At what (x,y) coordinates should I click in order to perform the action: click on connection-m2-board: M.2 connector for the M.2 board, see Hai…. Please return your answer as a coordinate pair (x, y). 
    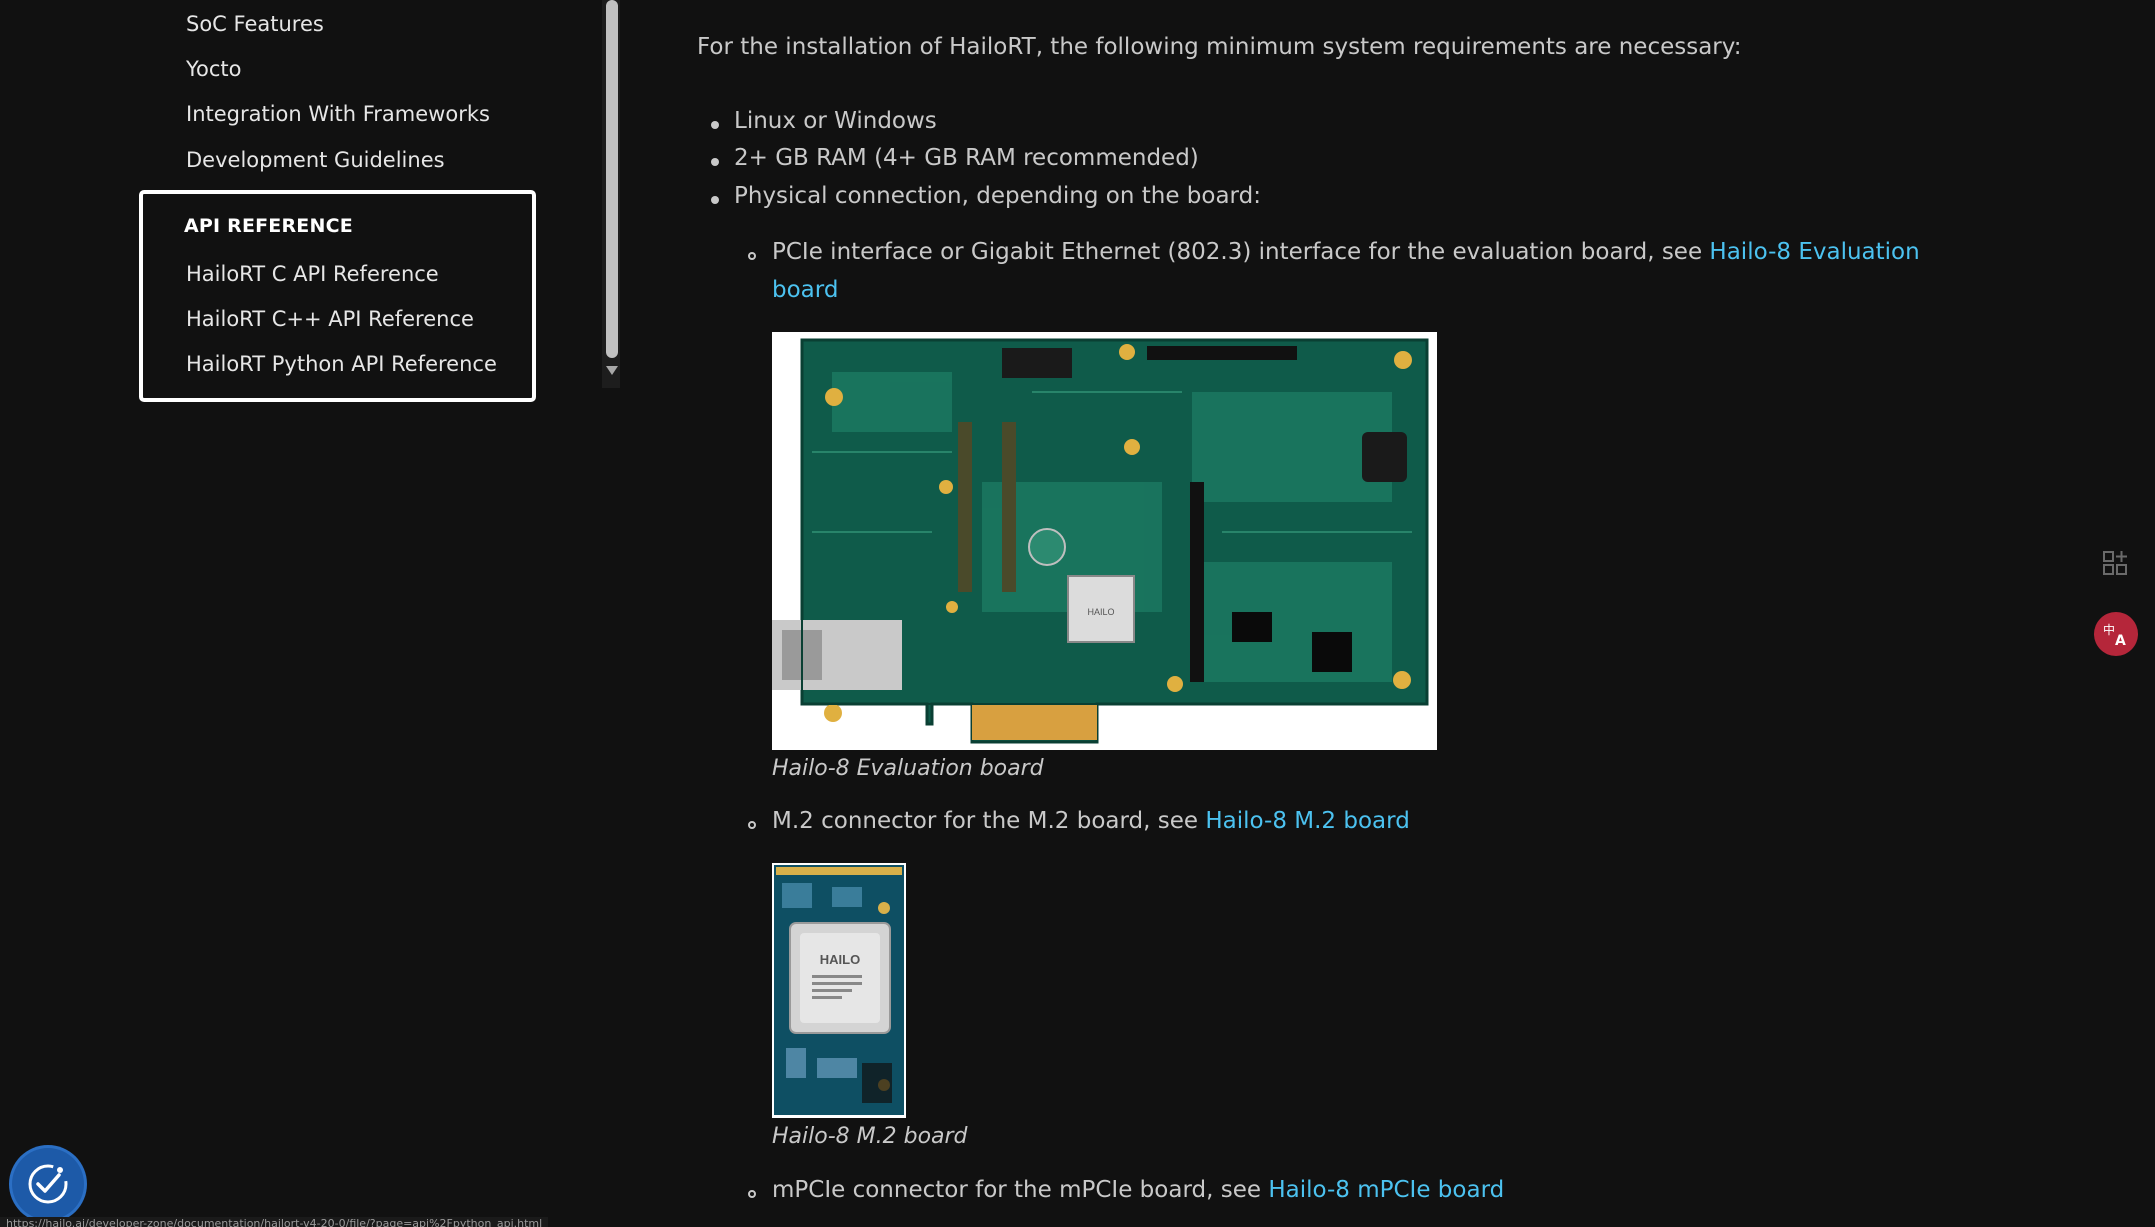
    Looking at the image, I should click on (1091, 821).